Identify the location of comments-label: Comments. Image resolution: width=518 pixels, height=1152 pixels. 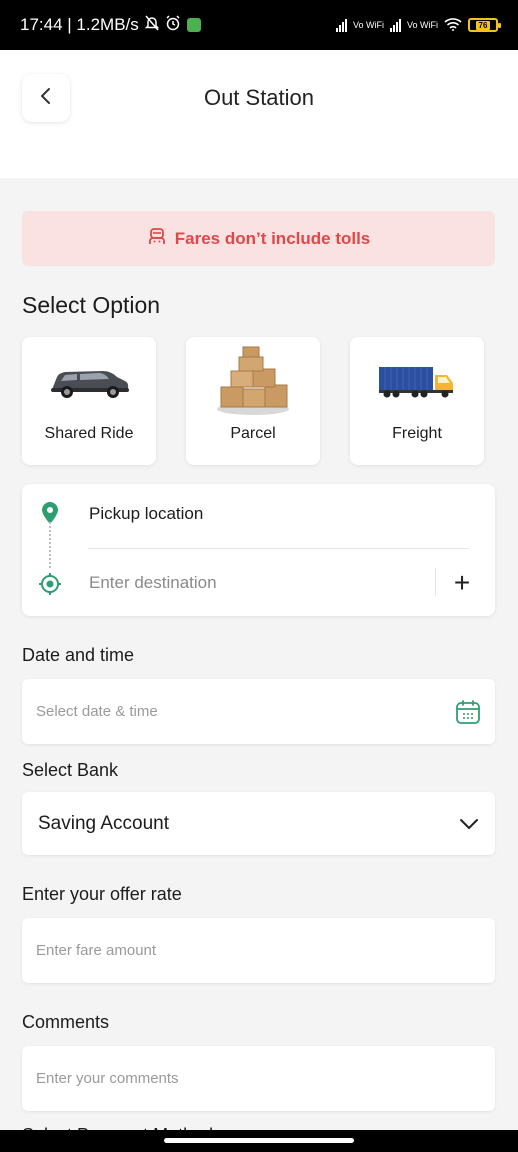
(66, 1022).